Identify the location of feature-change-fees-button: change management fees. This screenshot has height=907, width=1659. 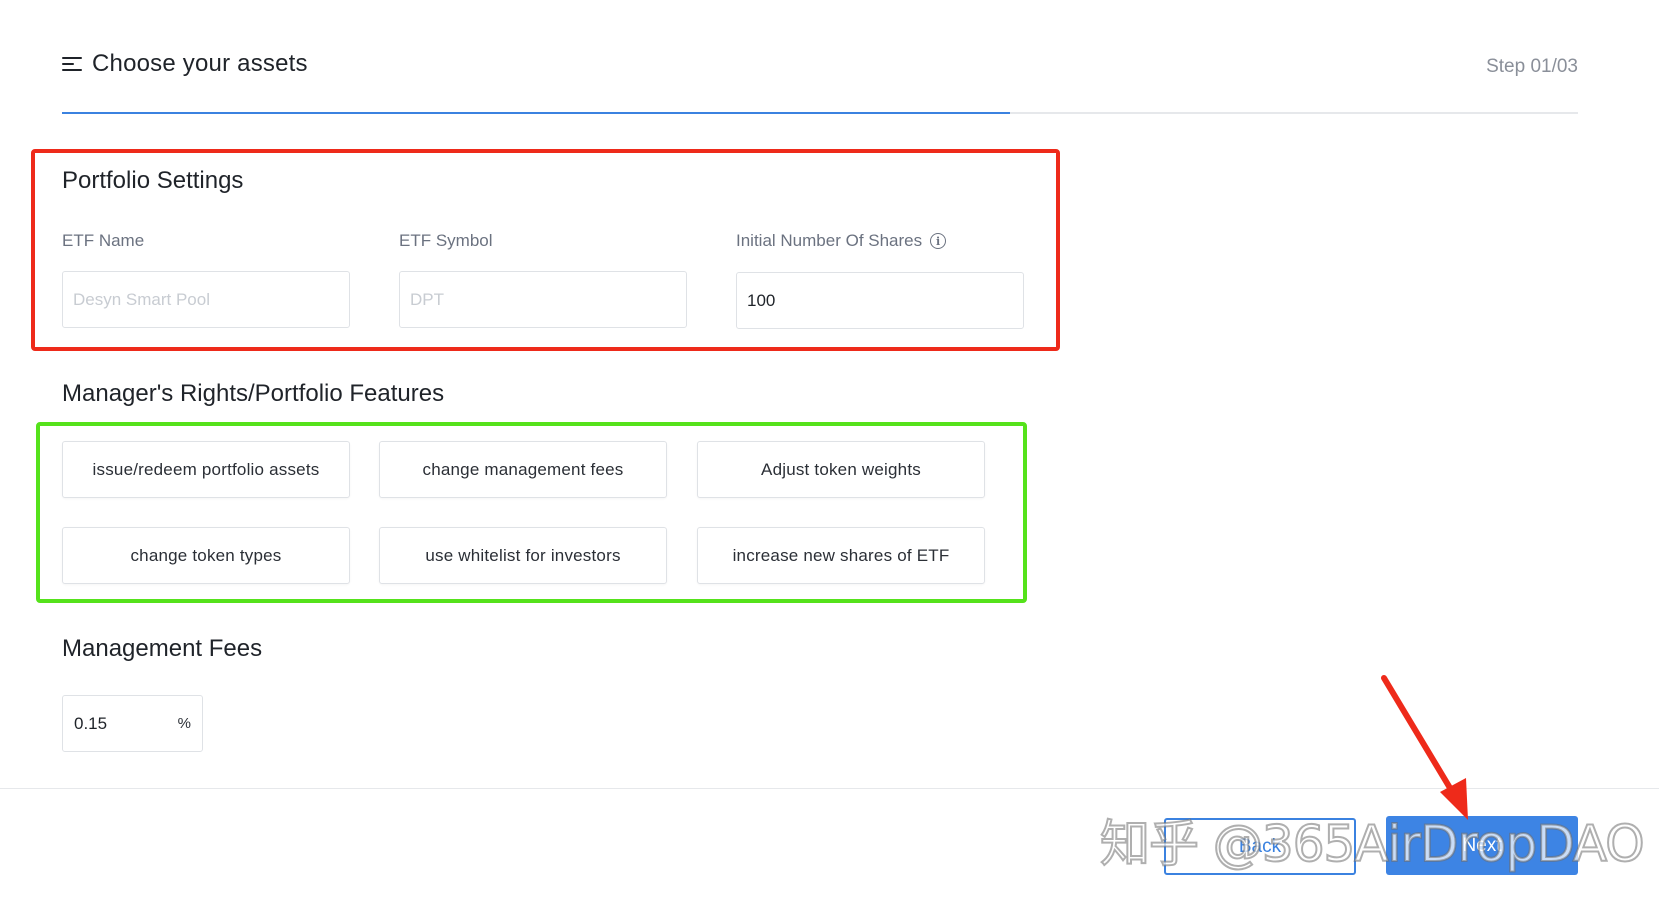
(523, 469).